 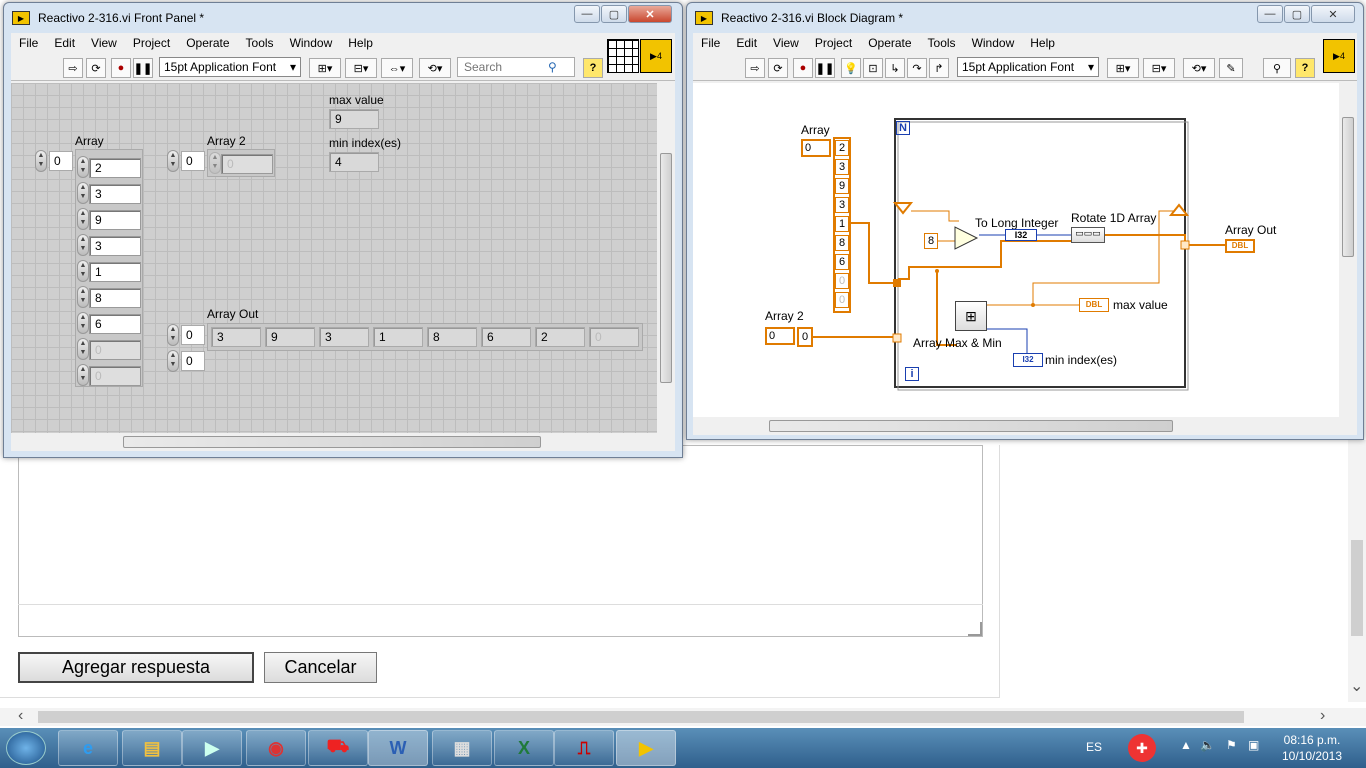 I want to click on reorder-icon: ⟲▾, so click(x=435, y=68).